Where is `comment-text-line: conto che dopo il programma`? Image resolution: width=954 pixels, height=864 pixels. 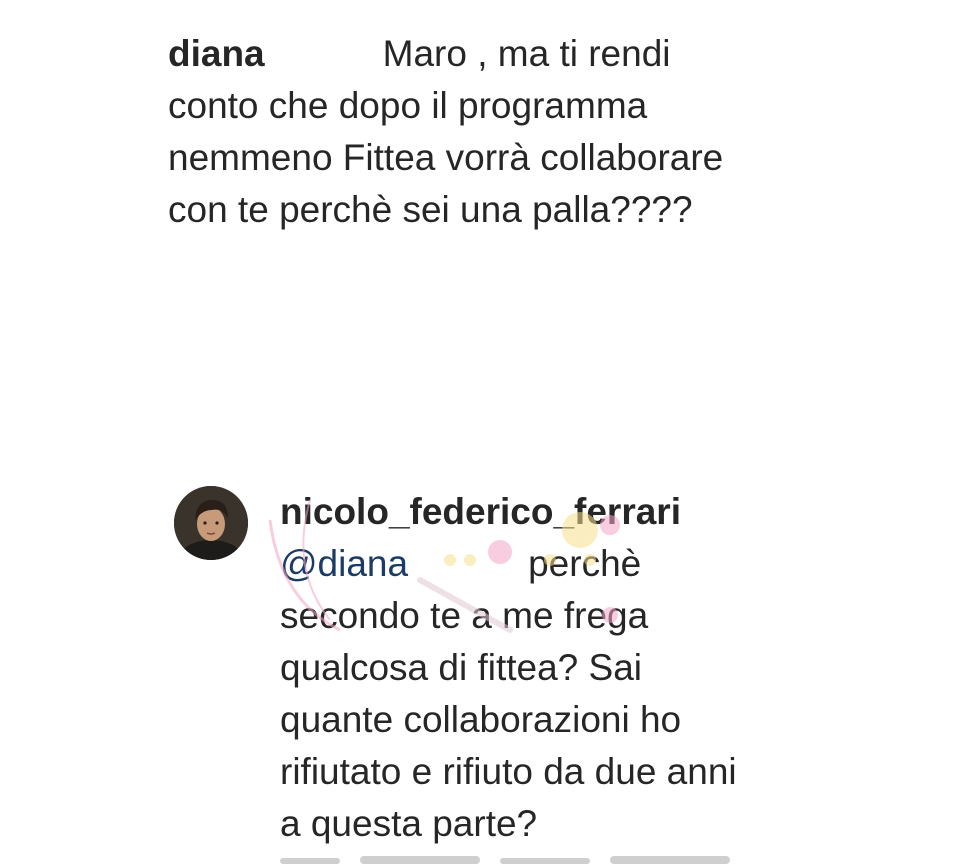
comment-text-line: conto che dopo il programma is located at coordinates (408, 105).